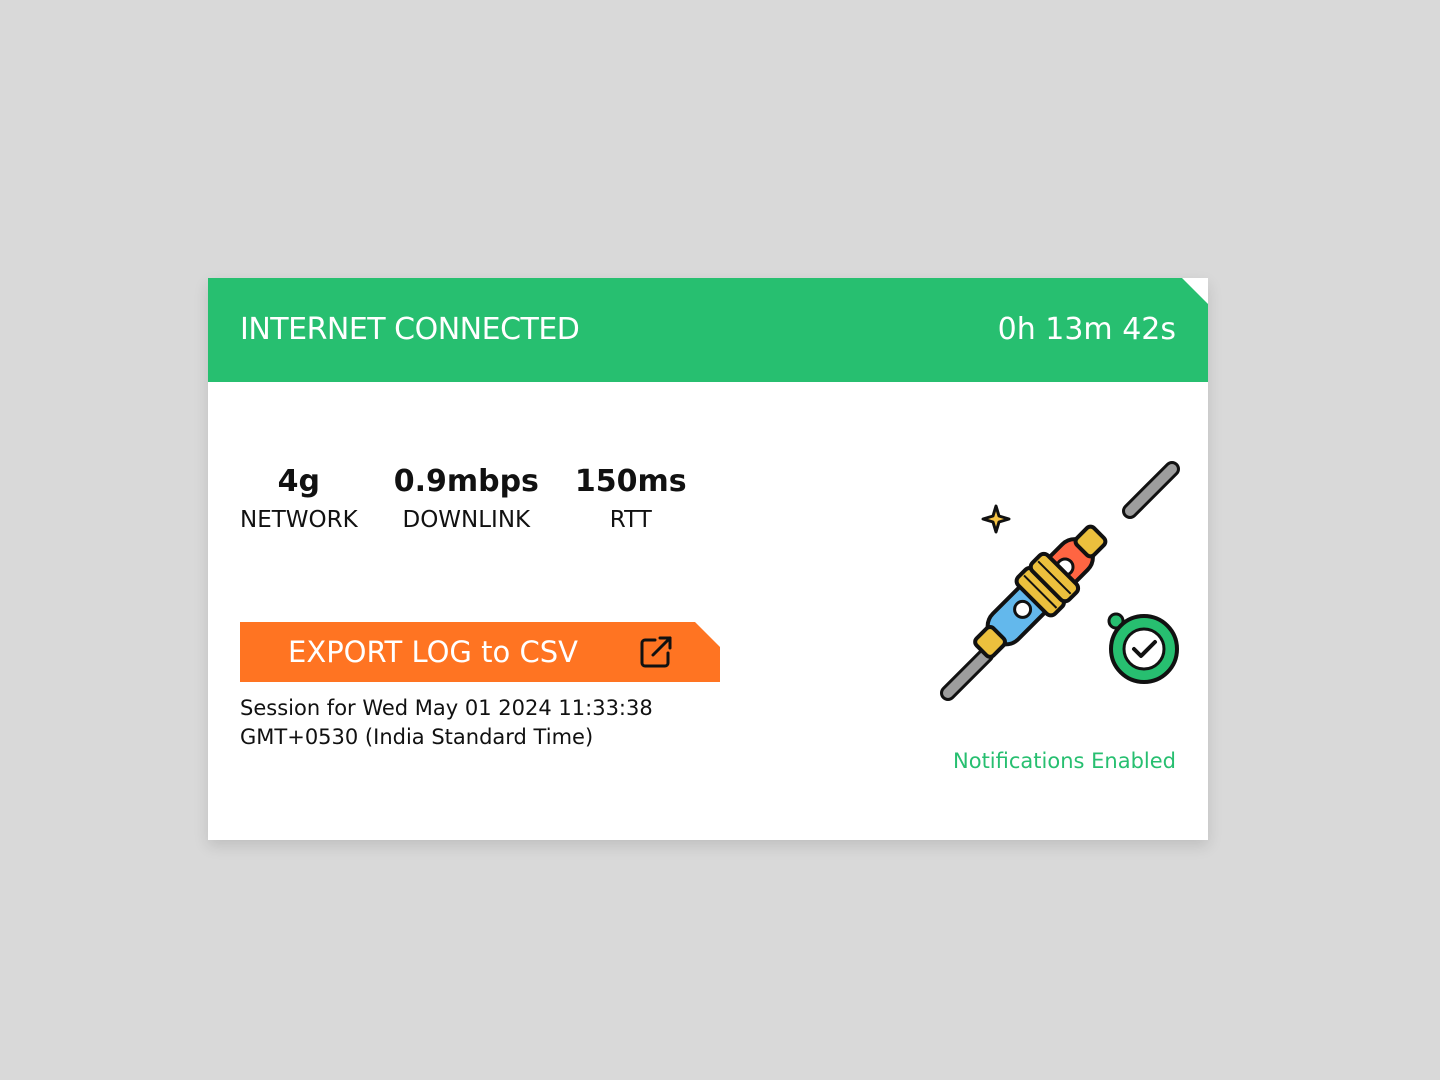 The image size is (1440, 1080). Describe the element at coordinates (466, 481) in the screenshot. I see `downlink-value: 0.9mbps` at that location.